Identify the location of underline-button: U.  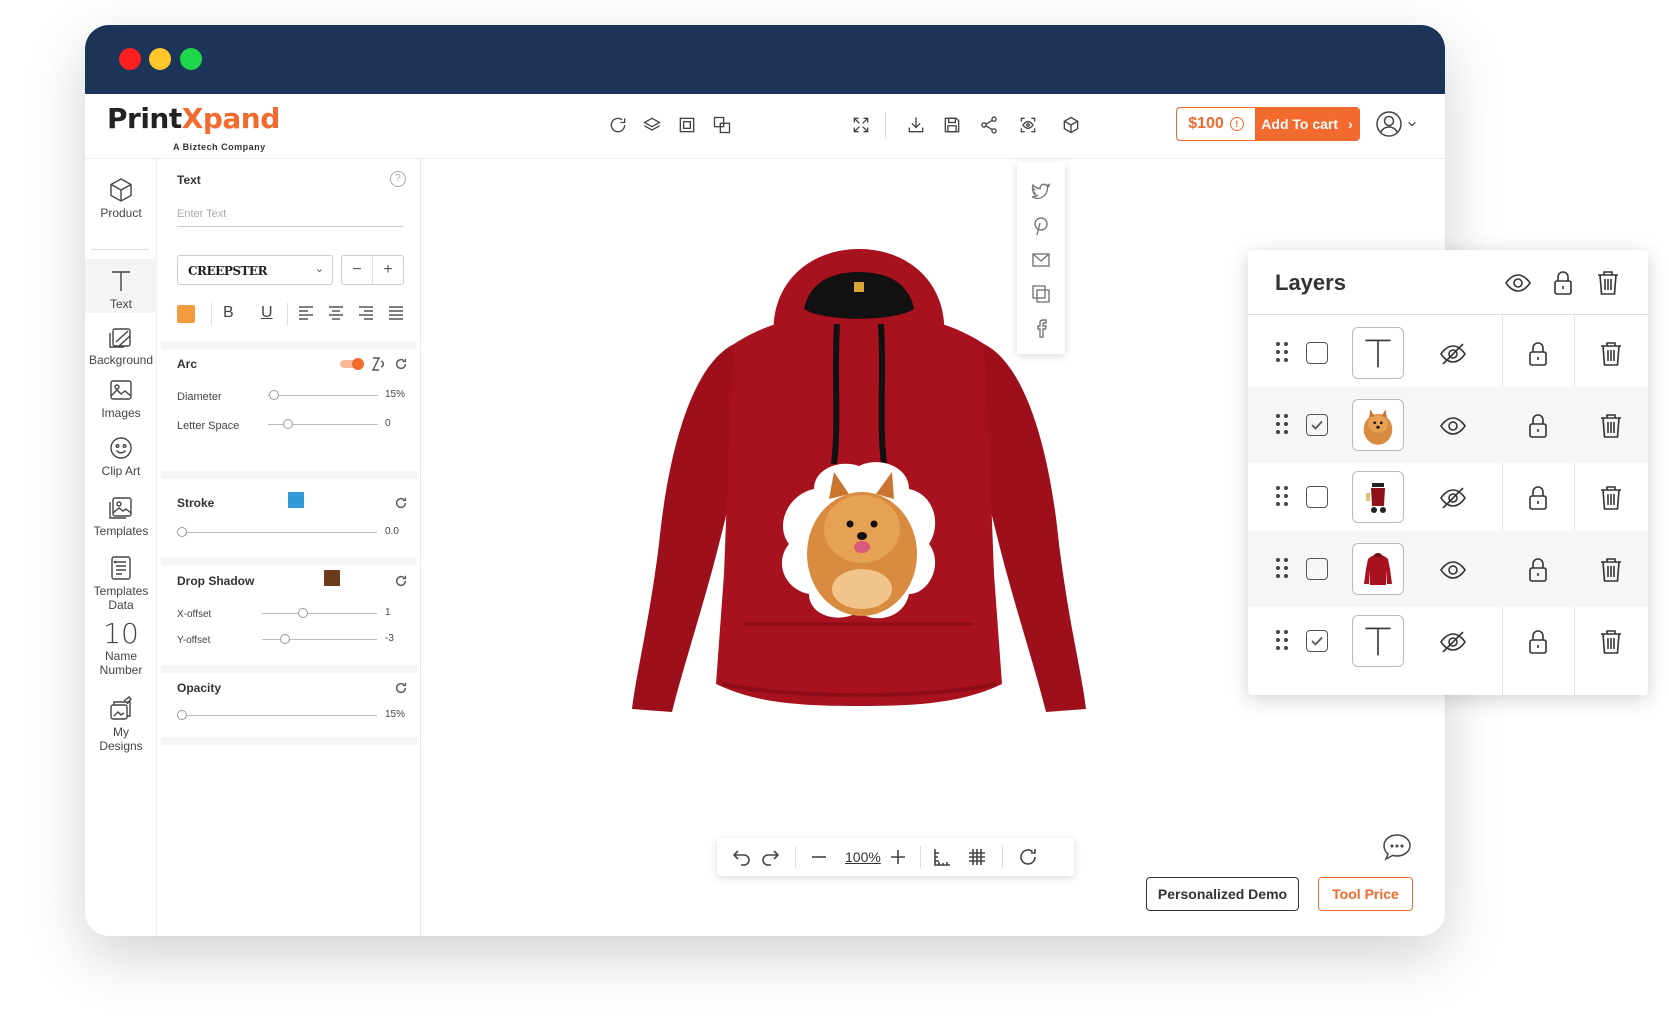
(267, 313).